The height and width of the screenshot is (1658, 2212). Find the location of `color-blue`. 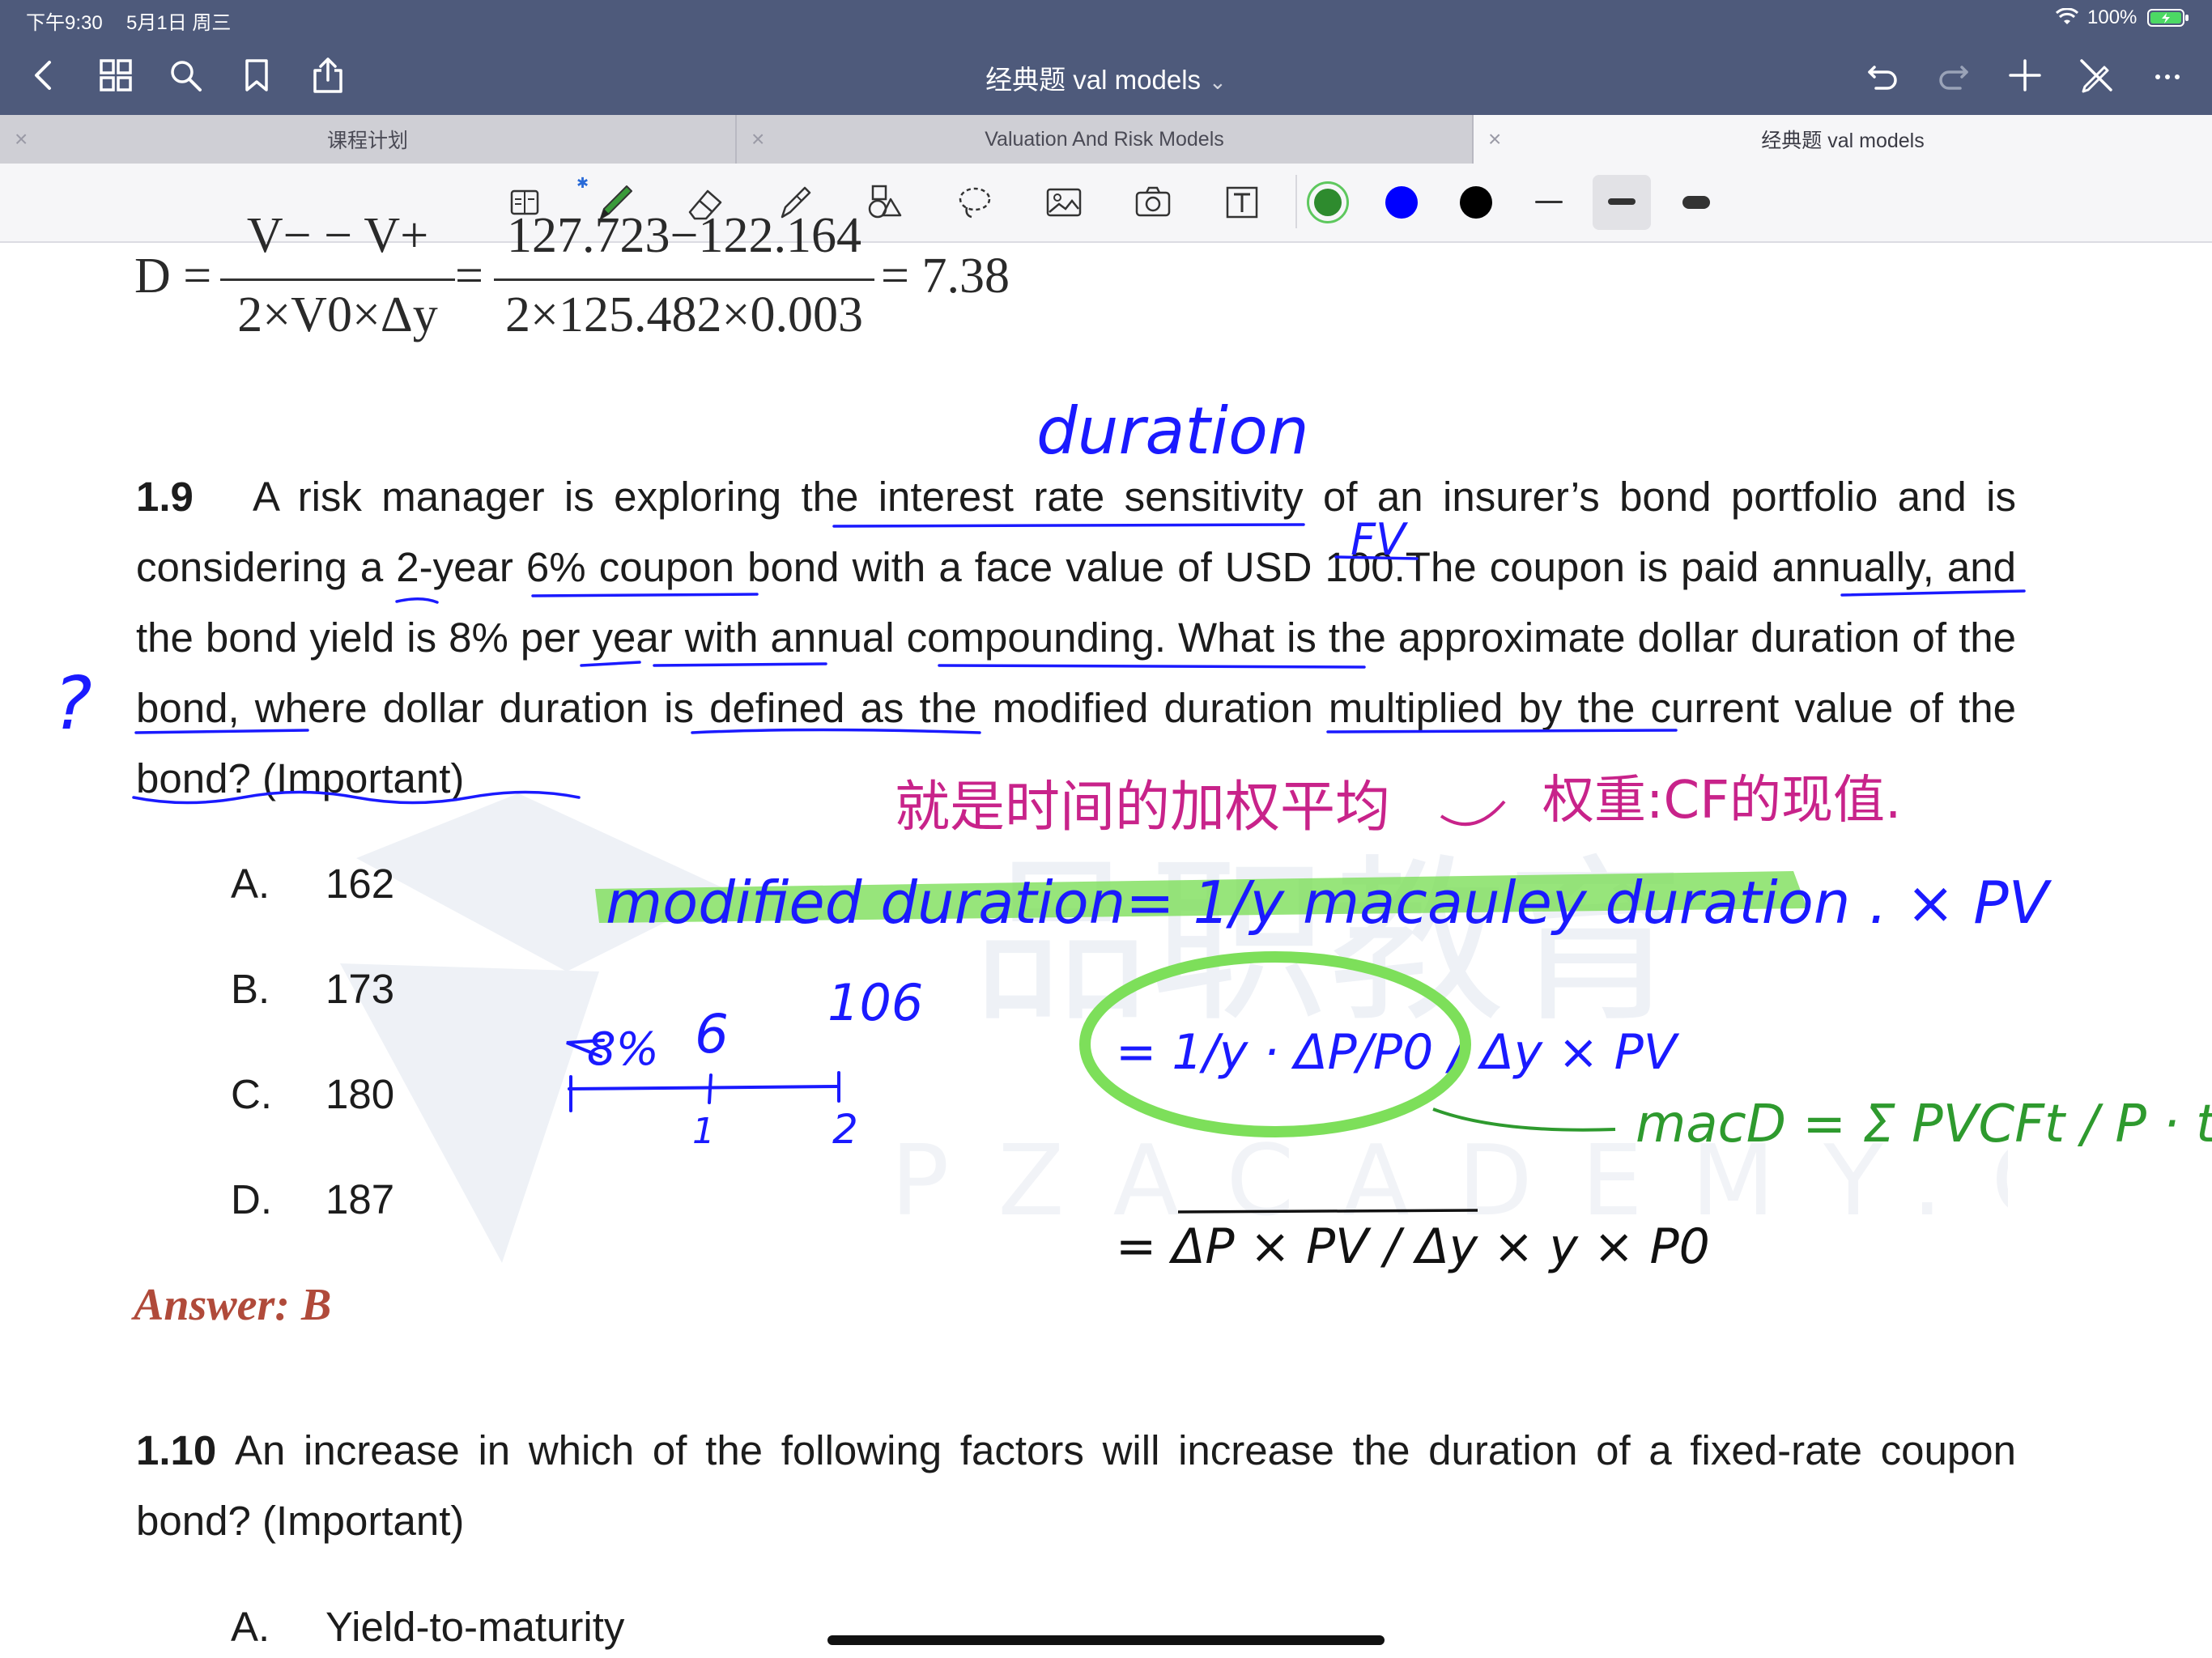

color-blue is located at coordinates (1402, 202).